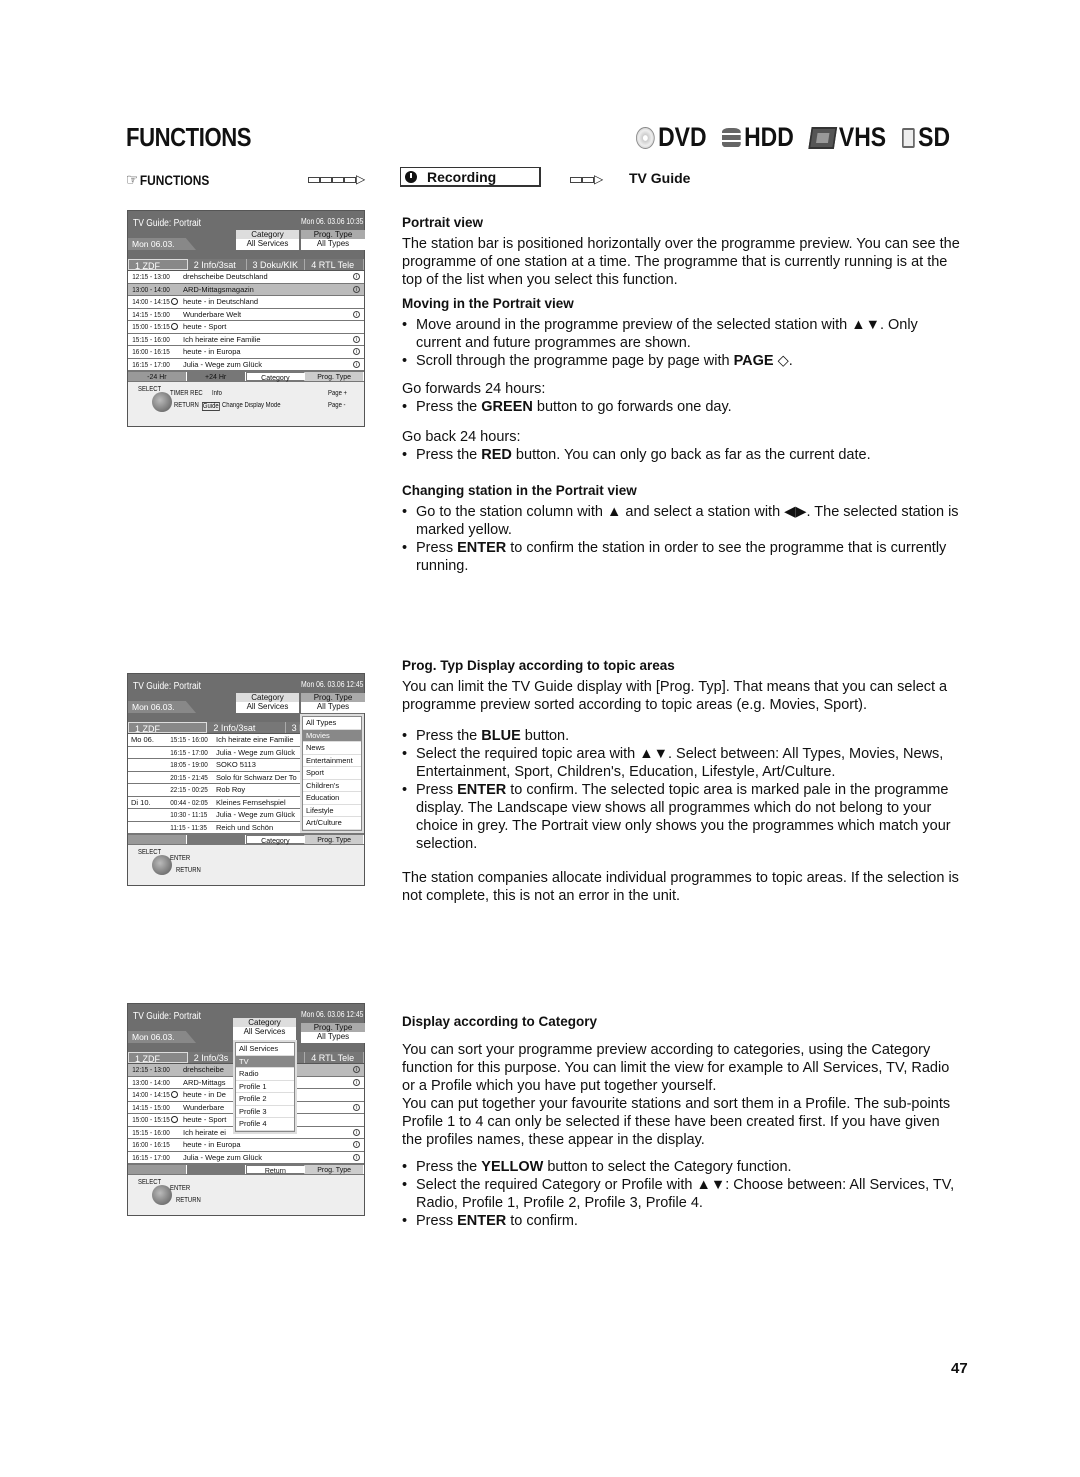  What do you see at coordinates (246, 302) in the screenshot?
I see `programme-row: 14:00 - 14:15 heute - in Deutschland` at bounding box center [246, 302].